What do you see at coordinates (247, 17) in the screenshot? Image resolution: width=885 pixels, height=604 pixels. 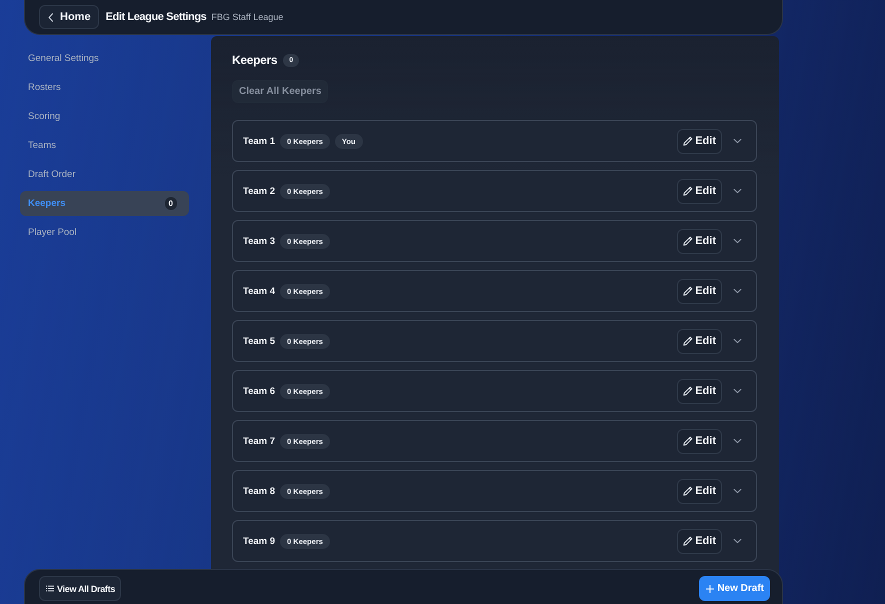 I see `league-name: FBG Staff League` at bounding box center [247, 17].